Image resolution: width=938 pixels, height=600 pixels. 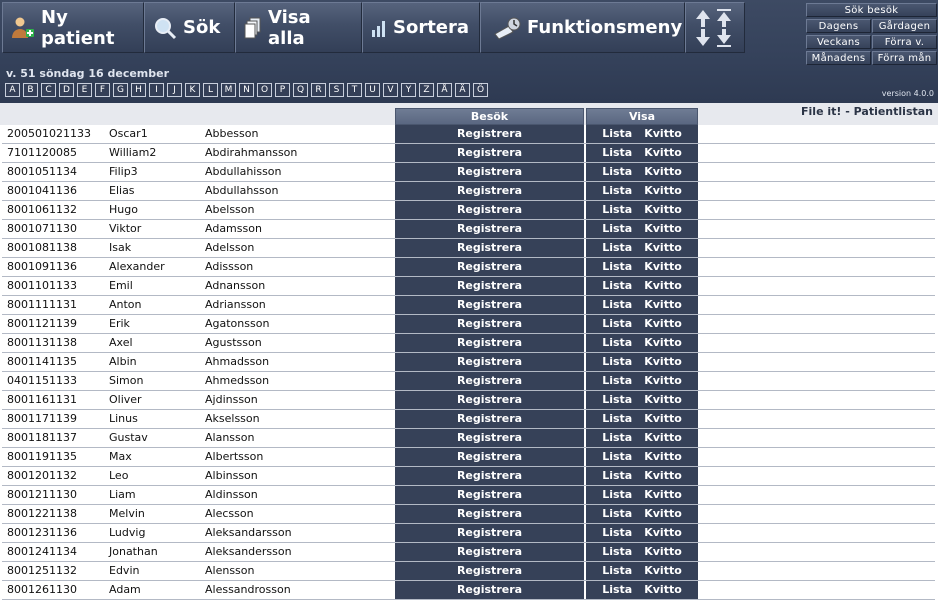 I want to click on function-menu-button: Funktionsmeny, so click(x=582, y=27).